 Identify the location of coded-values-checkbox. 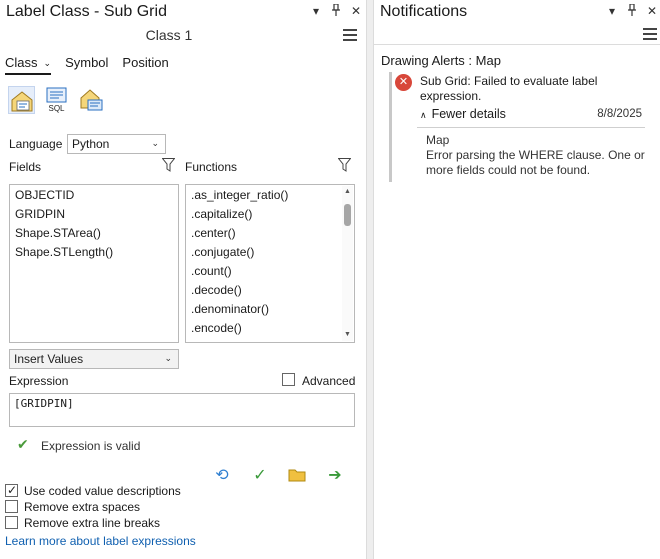
(11, 490).